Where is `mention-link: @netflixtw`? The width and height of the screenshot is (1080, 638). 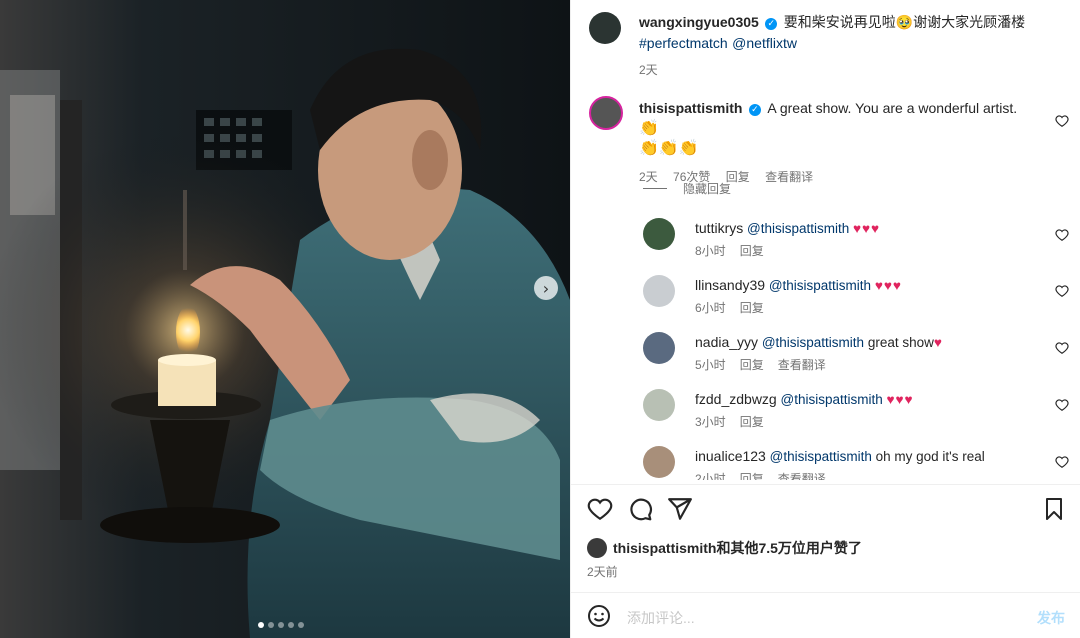 mention-link: @netflixtw is located at coordinates (764, 43).